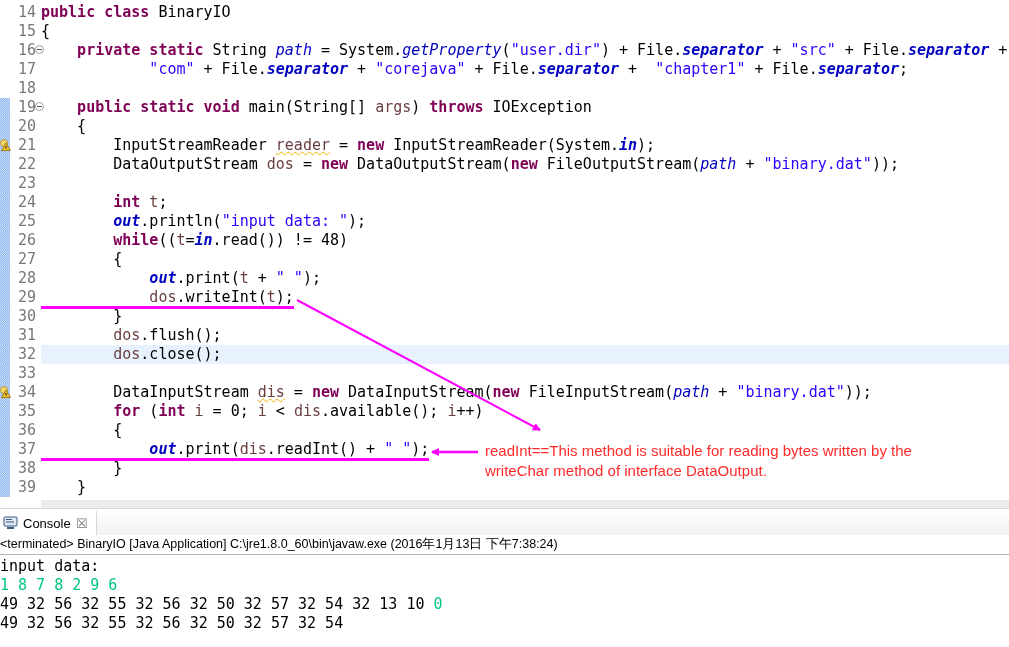  Describe the element at coordinates (26, 164) in the screenshot. I see `line-number: 22` at that location.